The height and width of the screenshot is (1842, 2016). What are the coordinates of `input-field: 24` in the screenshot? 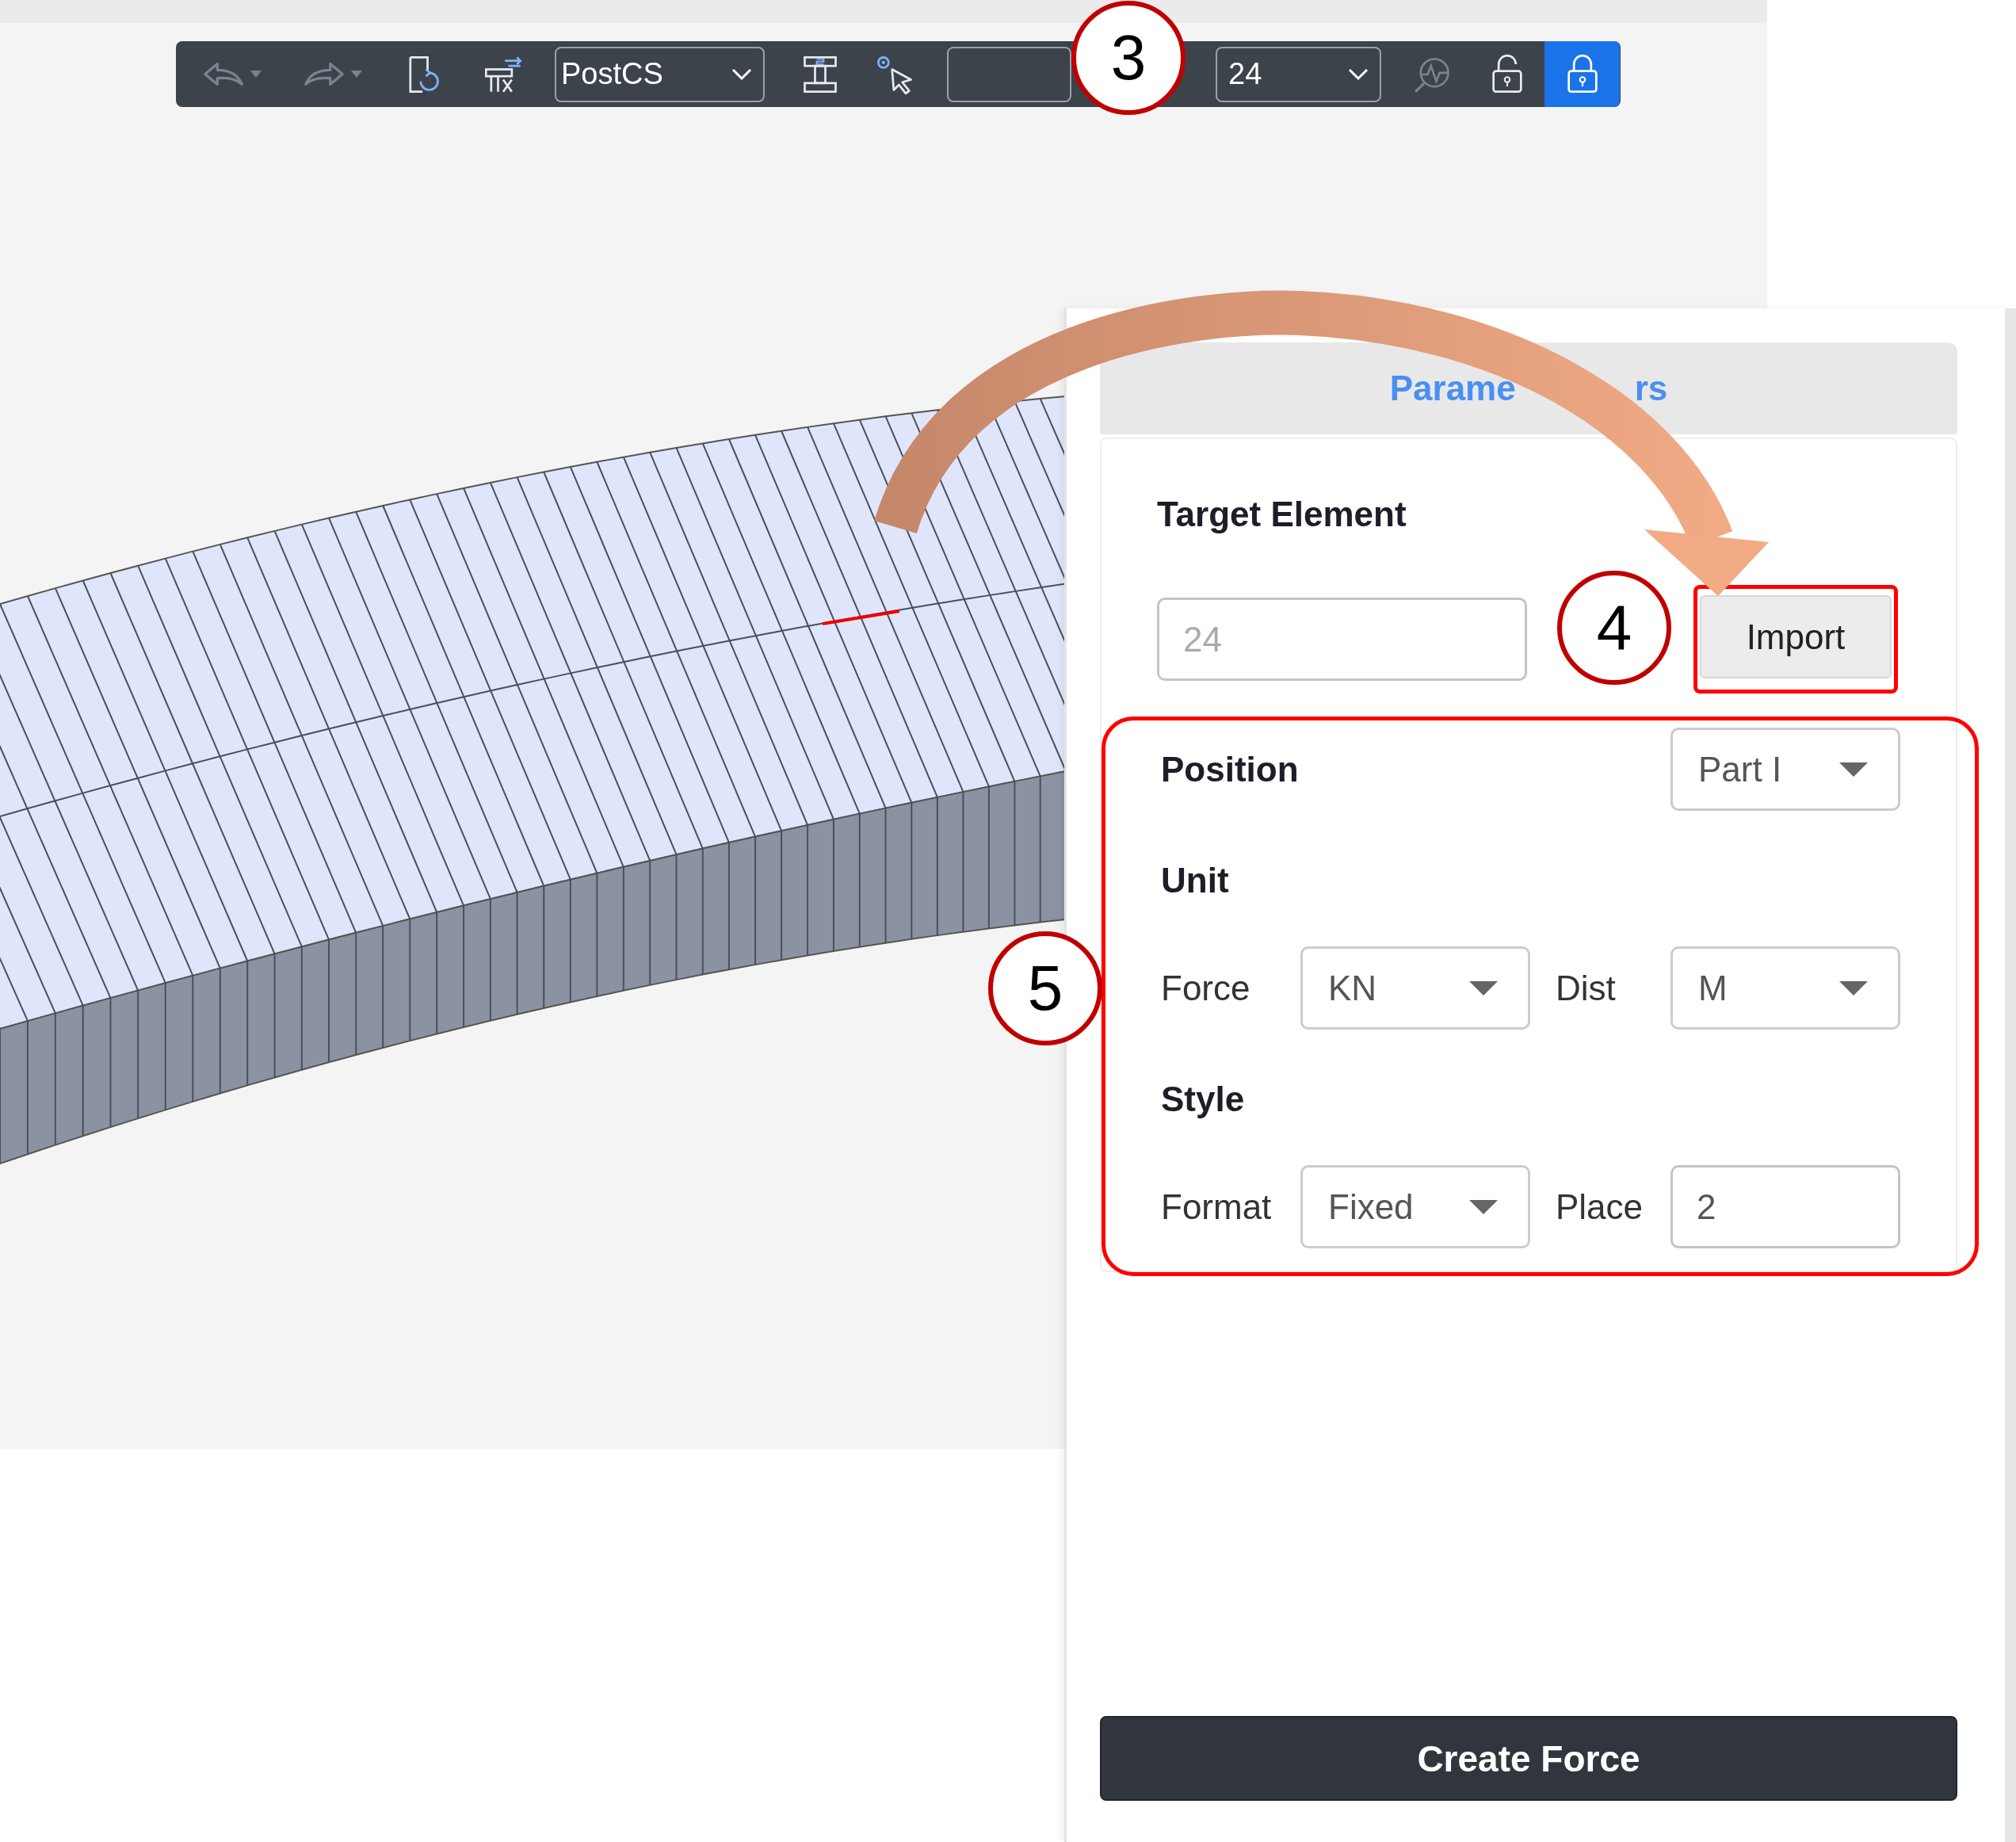 It's located at (1342, 639).